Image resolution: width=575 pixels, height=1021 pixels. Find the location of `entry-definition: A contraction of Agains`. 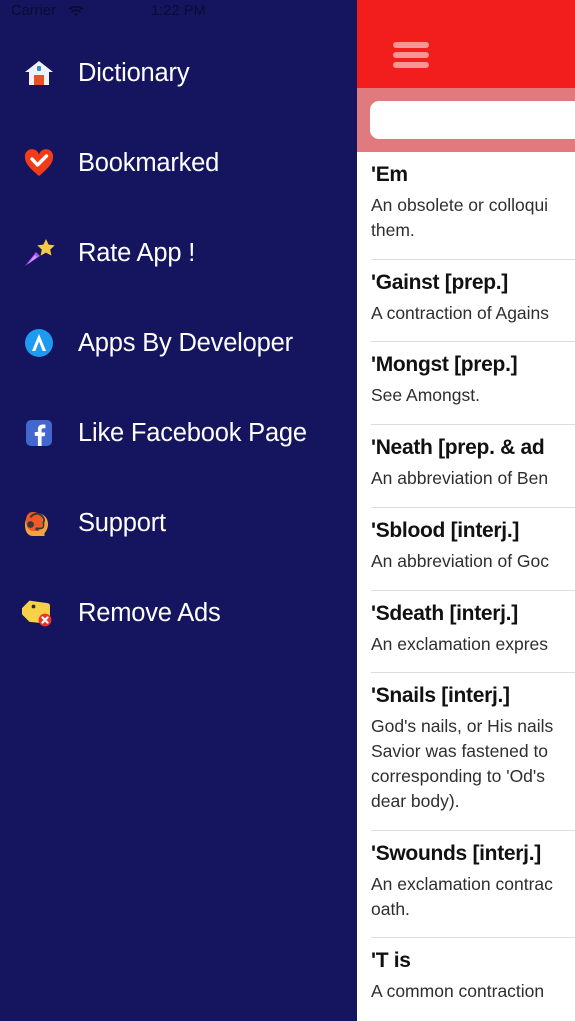

entry-definition: A contraction of Agains is located at coordinates (460, 312).